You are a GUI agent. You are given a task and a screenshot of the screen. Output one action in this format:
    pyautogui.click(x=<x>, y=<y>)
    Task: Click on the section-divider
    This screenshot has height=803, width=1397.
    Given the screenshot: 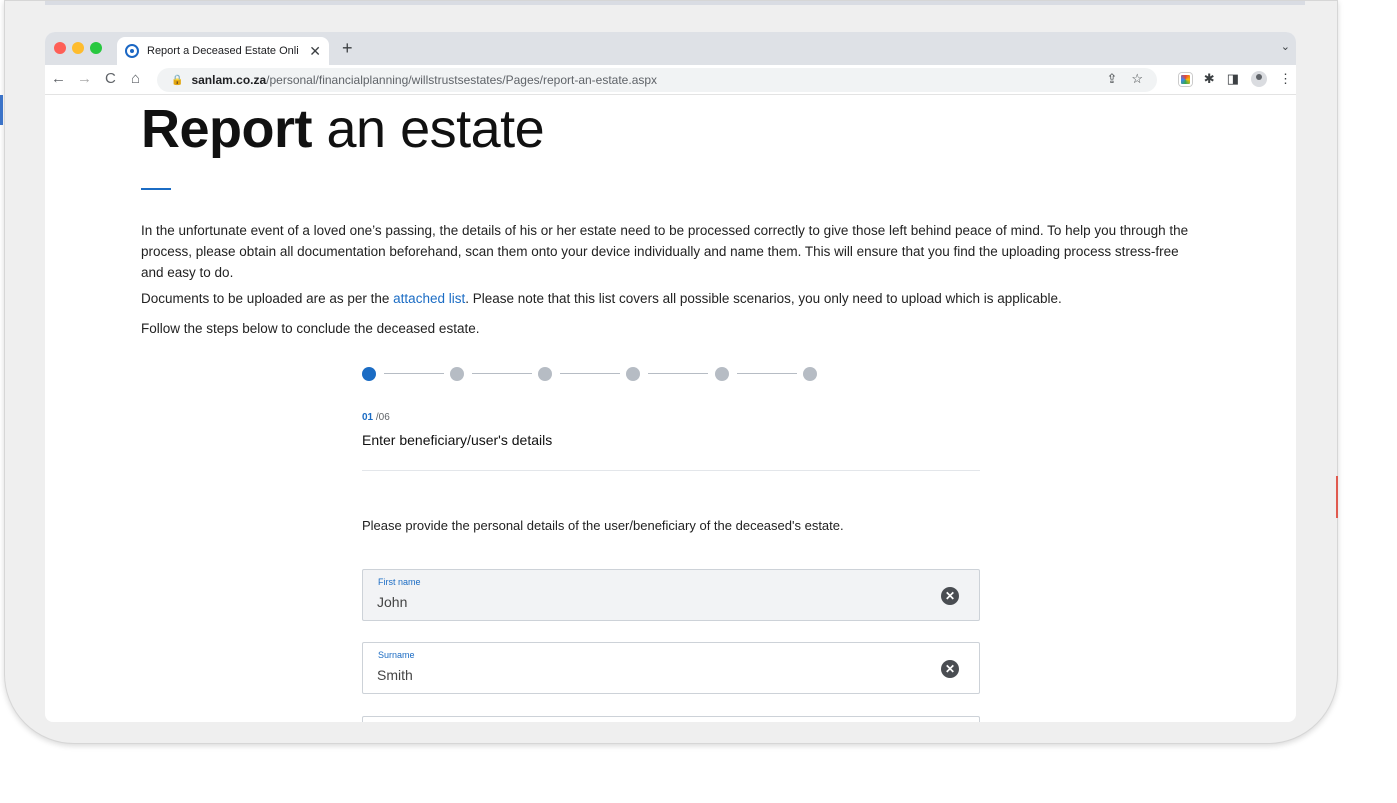 What is the action you would take?
    pyautogui.click(x=671, y=470)
    